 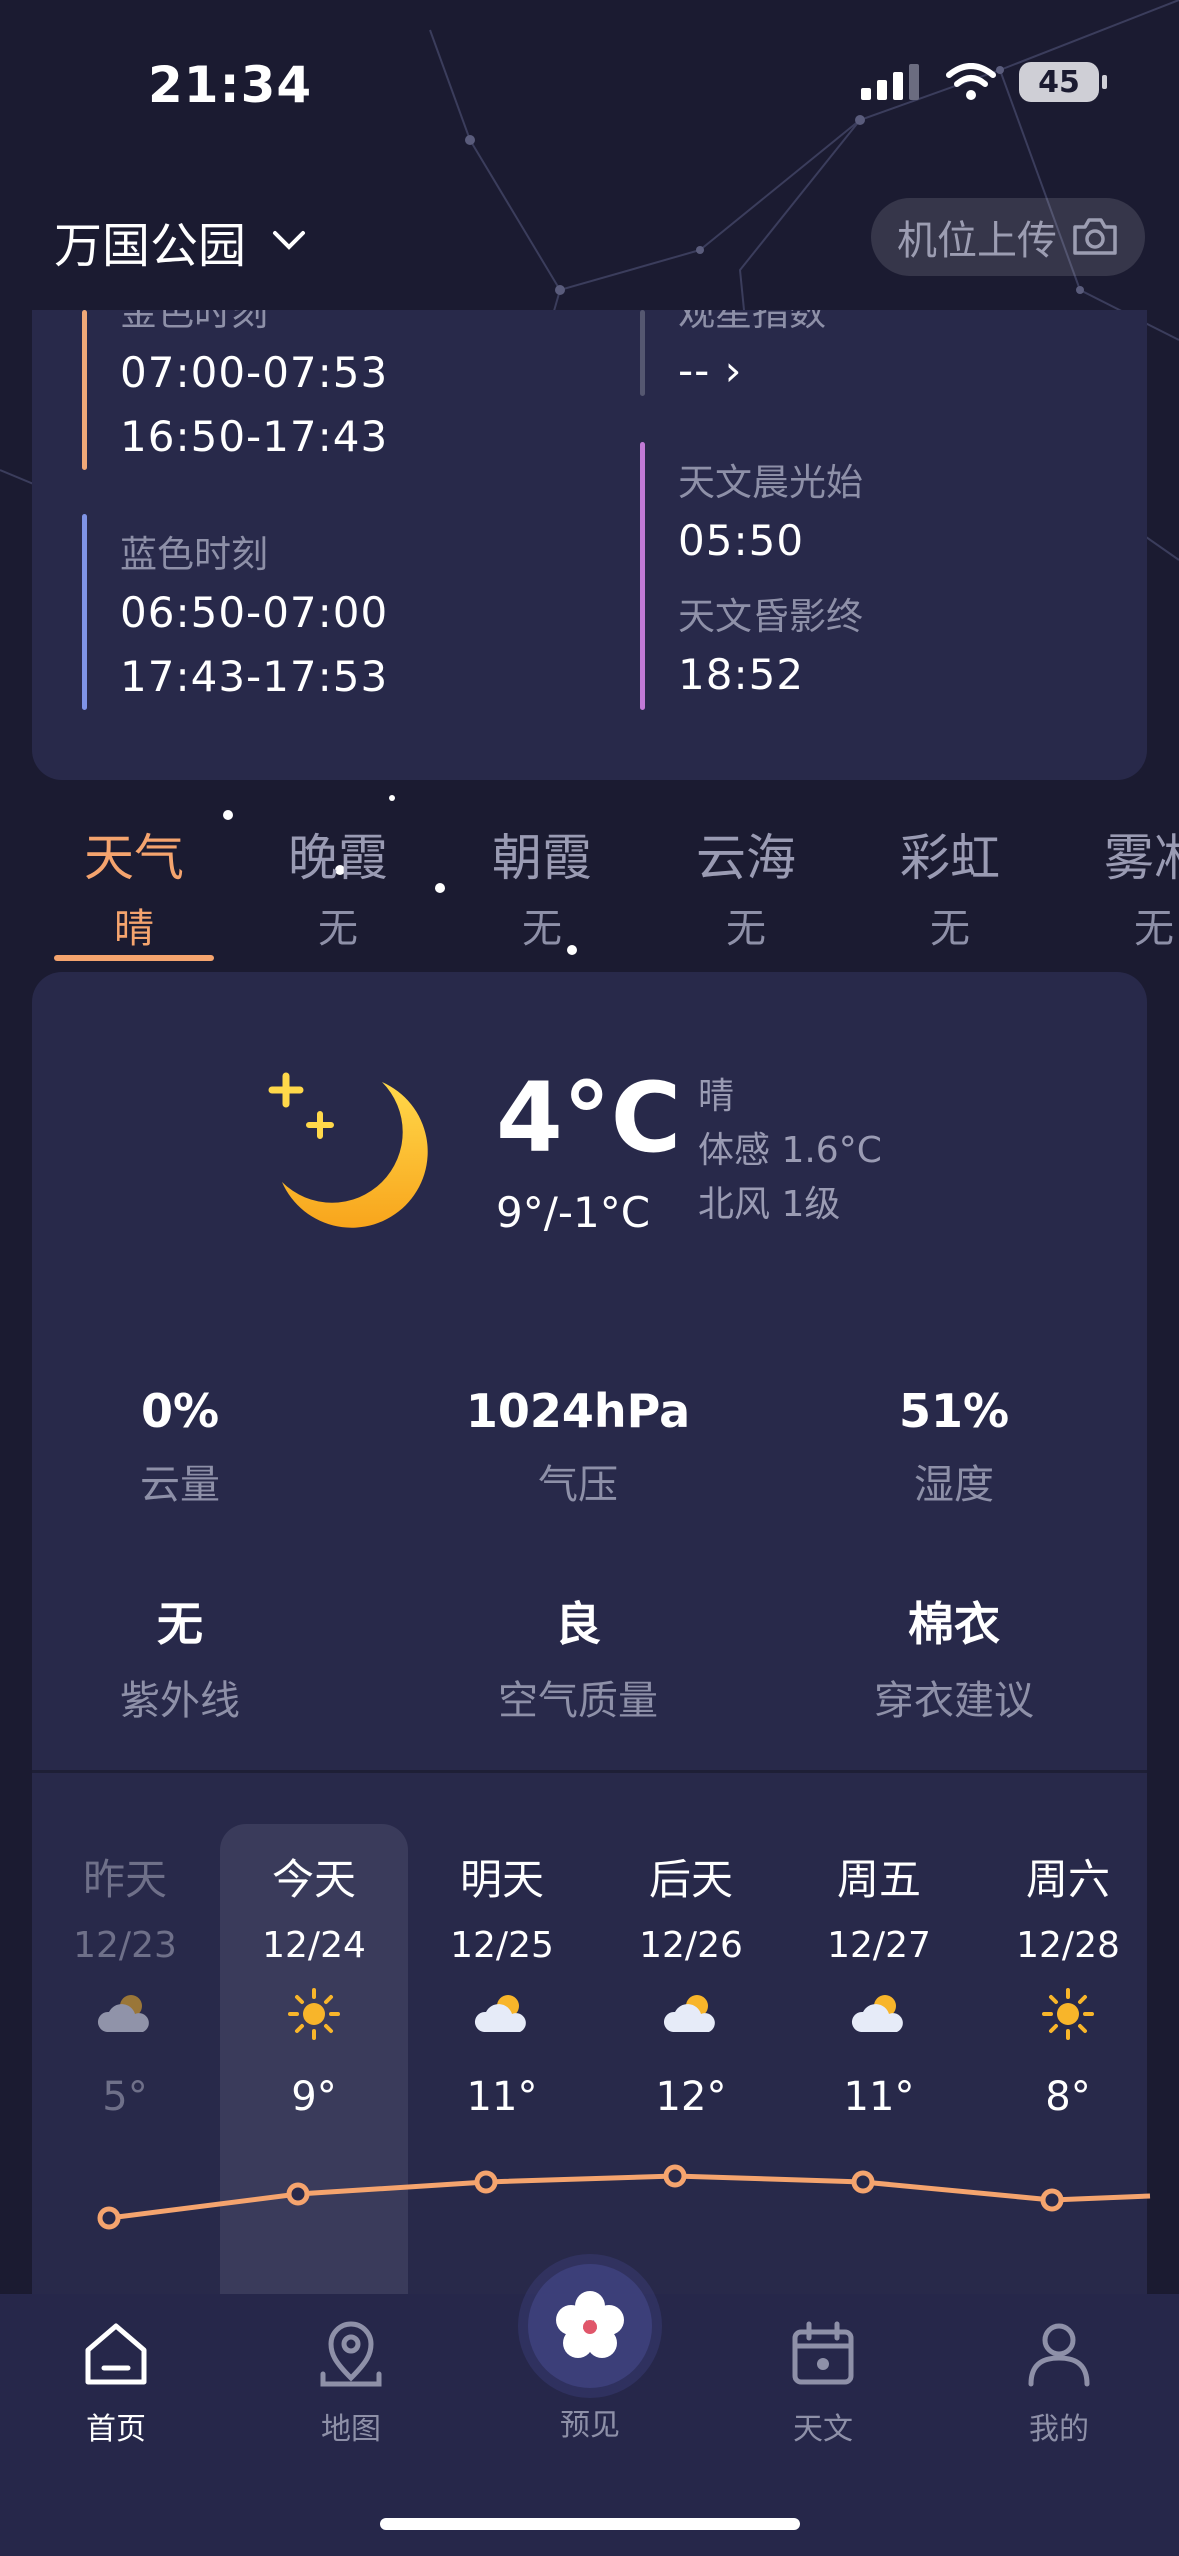 I want to click on flower-icon, so click(x=590, y=2324).